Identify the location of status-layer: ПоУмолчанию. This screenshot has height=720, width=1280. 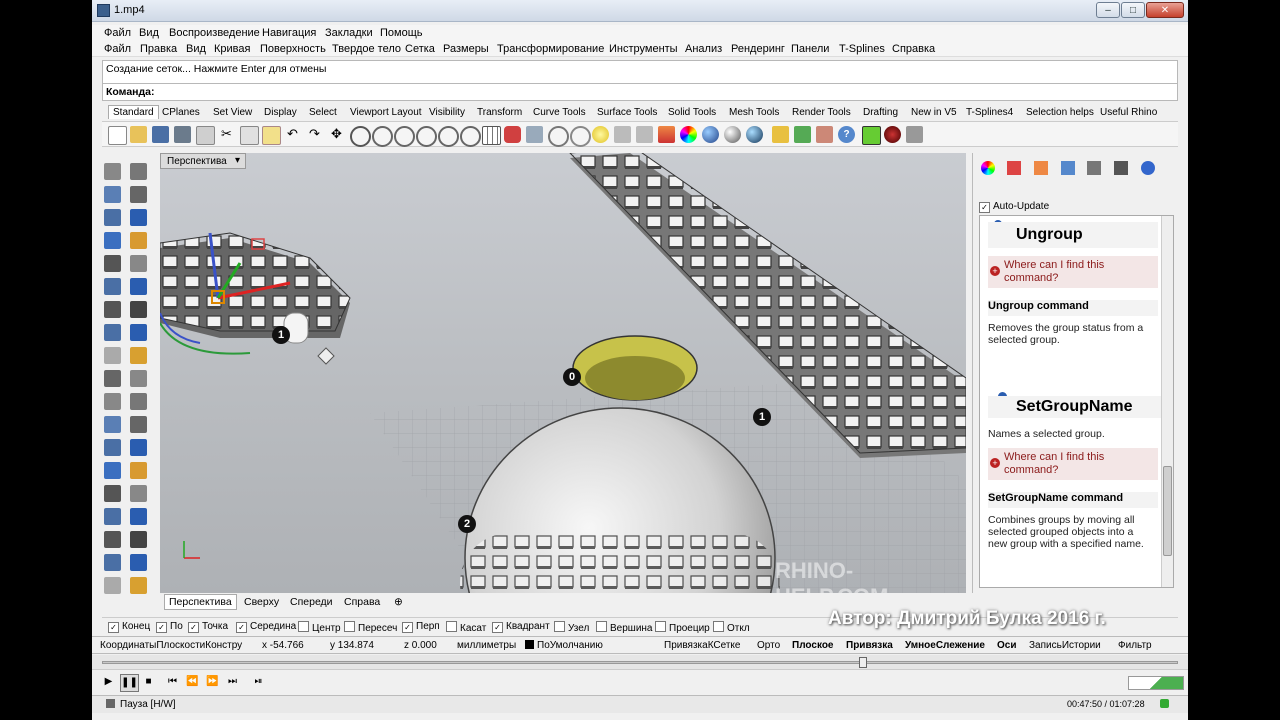
(564, 645).